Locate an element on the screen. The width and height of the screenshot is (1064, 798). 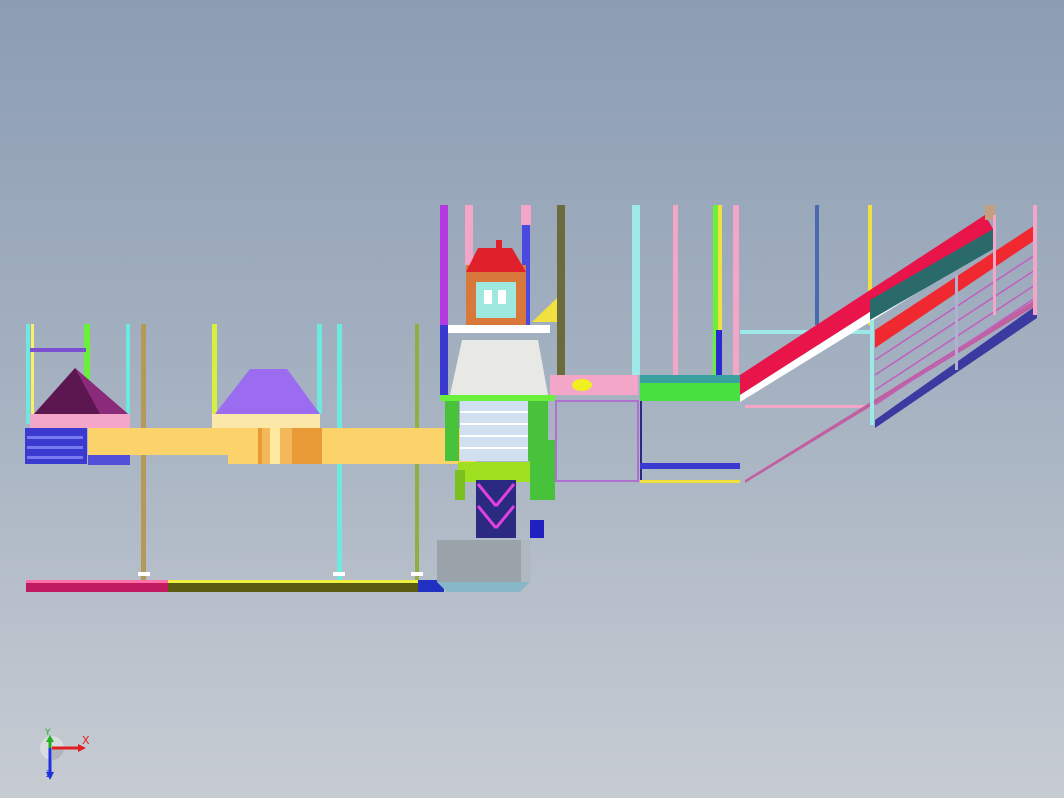
axis-triad-icon is located at coordinates (63, 757).